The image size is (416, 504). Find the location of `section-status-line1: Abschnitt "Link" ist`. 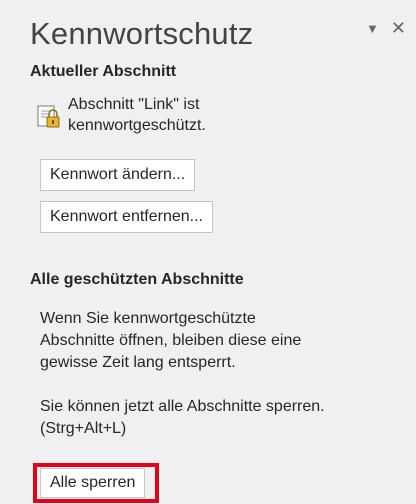

section-status-line1: Abschnitt "Link" ist is located at coordinates (134, 104).